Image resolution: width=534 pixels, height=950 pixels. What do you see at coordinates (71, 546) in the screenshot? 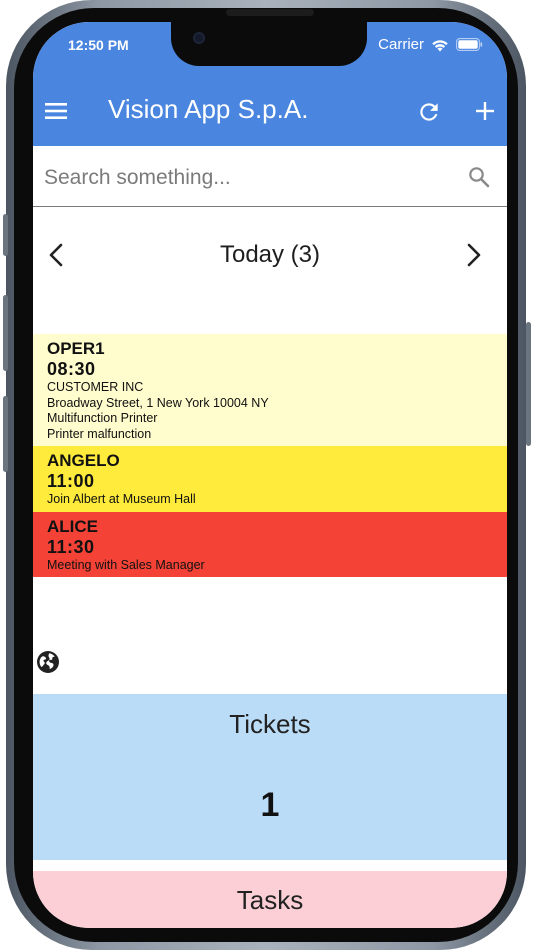
I see `appointment-time: 11:30` at bounding box center [71, 546].